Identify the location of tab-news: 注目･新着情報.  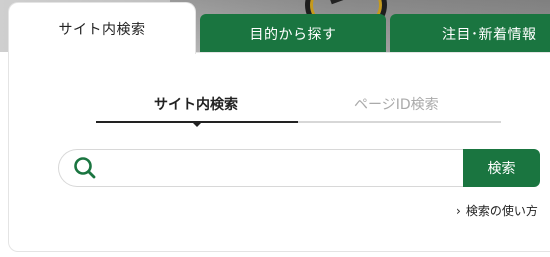
(470, 34).